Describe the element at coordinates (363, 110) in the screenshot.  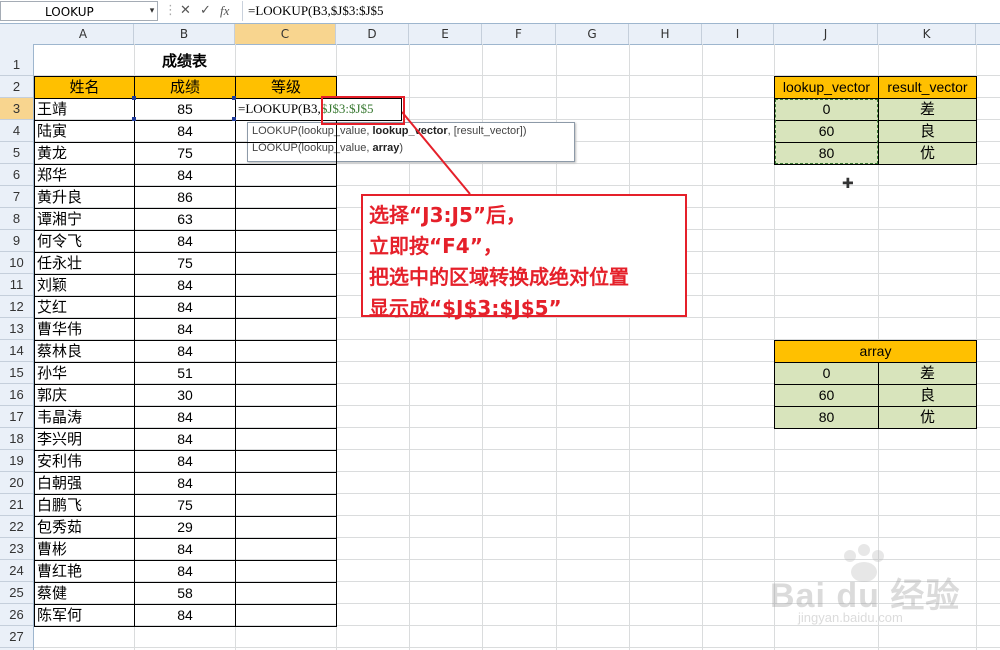
I see `reference-highlight-box` at that location.